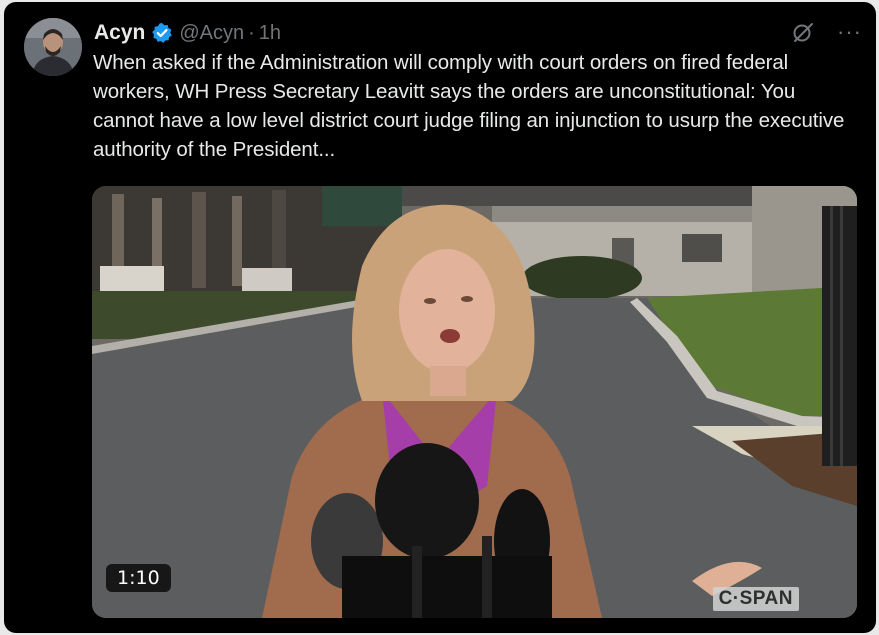 The height and width of the screenshot is (635, 879). I want to click on author-handle: @Acyn, so click(211, 33).